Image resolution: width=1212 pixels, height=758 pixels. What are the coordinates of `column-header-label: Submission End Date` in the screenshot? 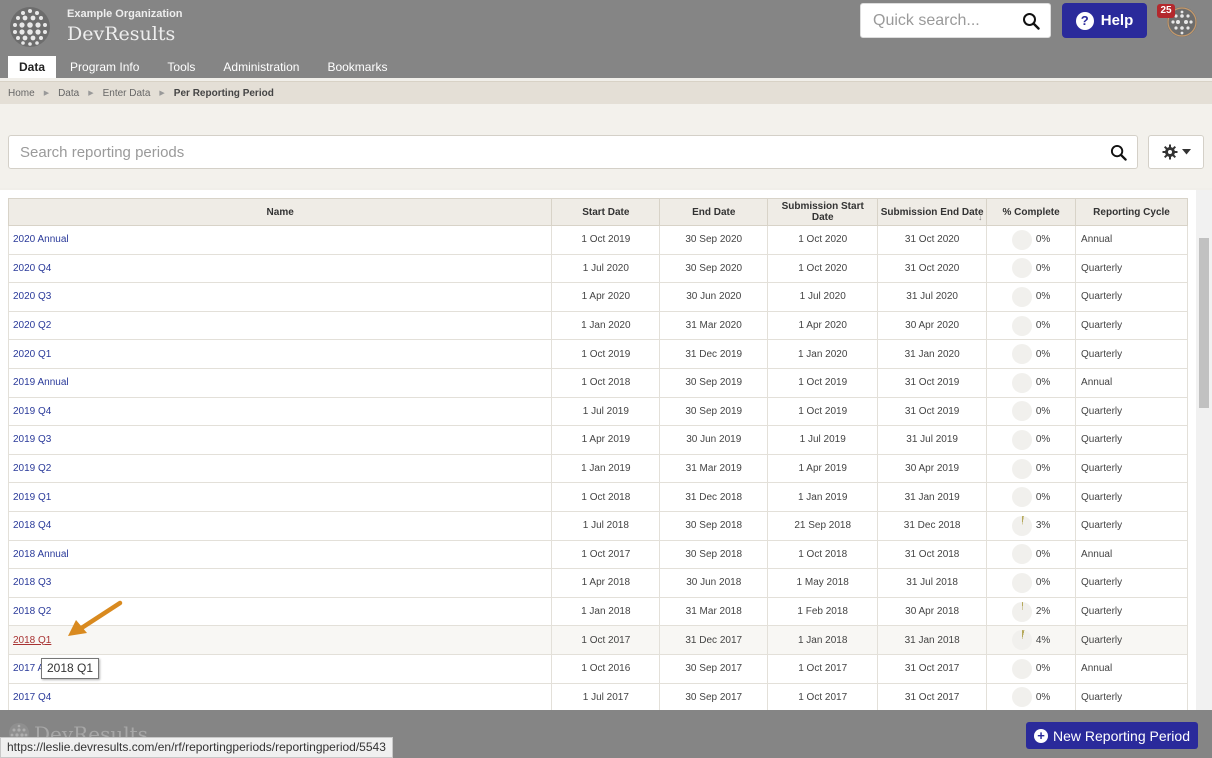 It's located at (932, 212).